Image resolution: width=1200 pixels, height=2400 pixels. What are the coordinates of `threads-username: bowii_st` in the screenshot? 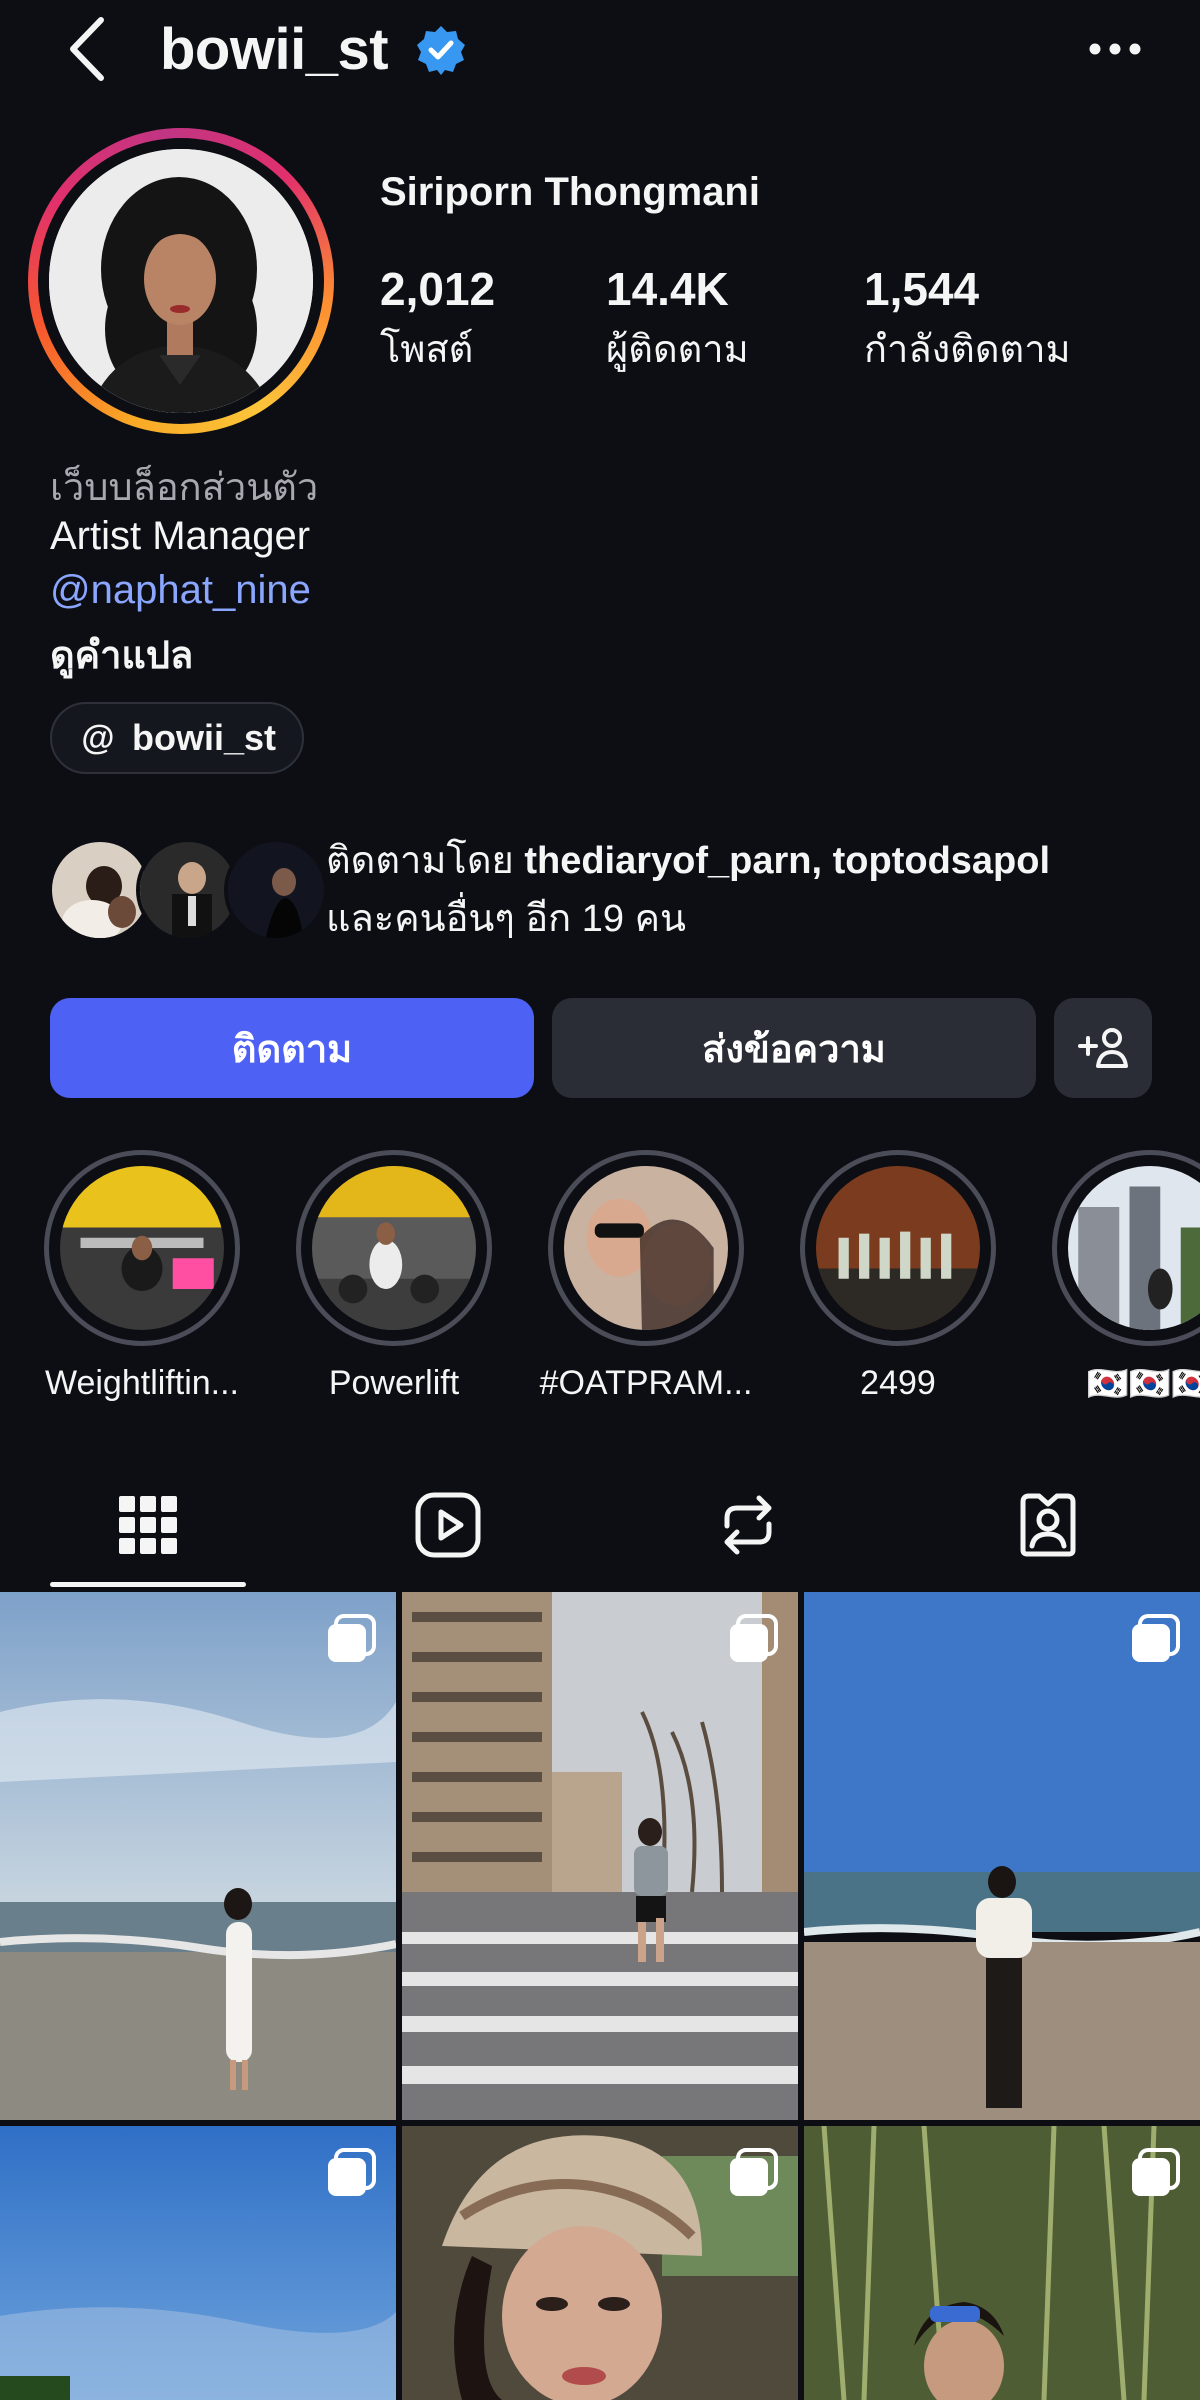 It's located at (204, 737).